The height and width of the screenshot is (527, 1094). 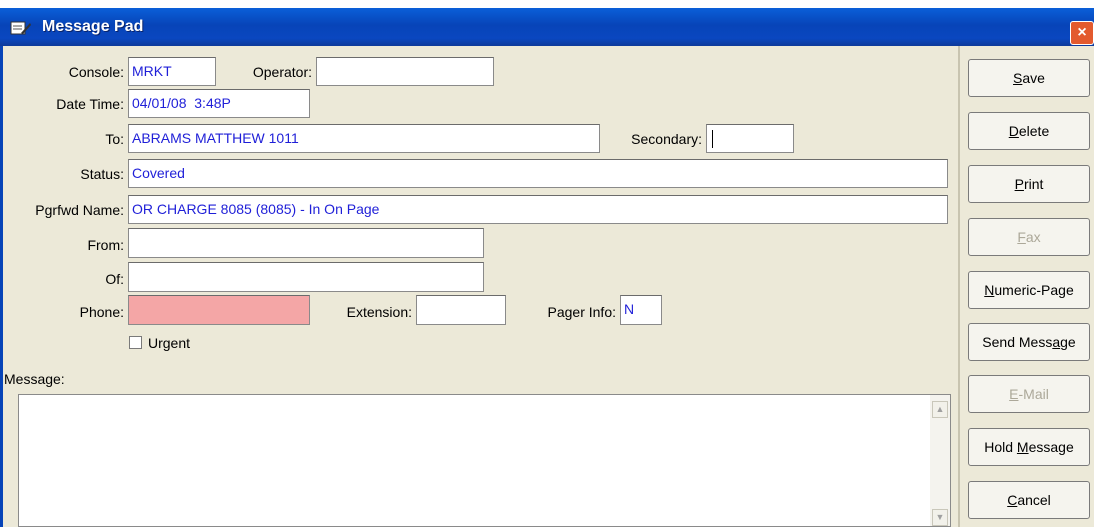 I want to click on status-label: Status:, so click(x=102, y=174).